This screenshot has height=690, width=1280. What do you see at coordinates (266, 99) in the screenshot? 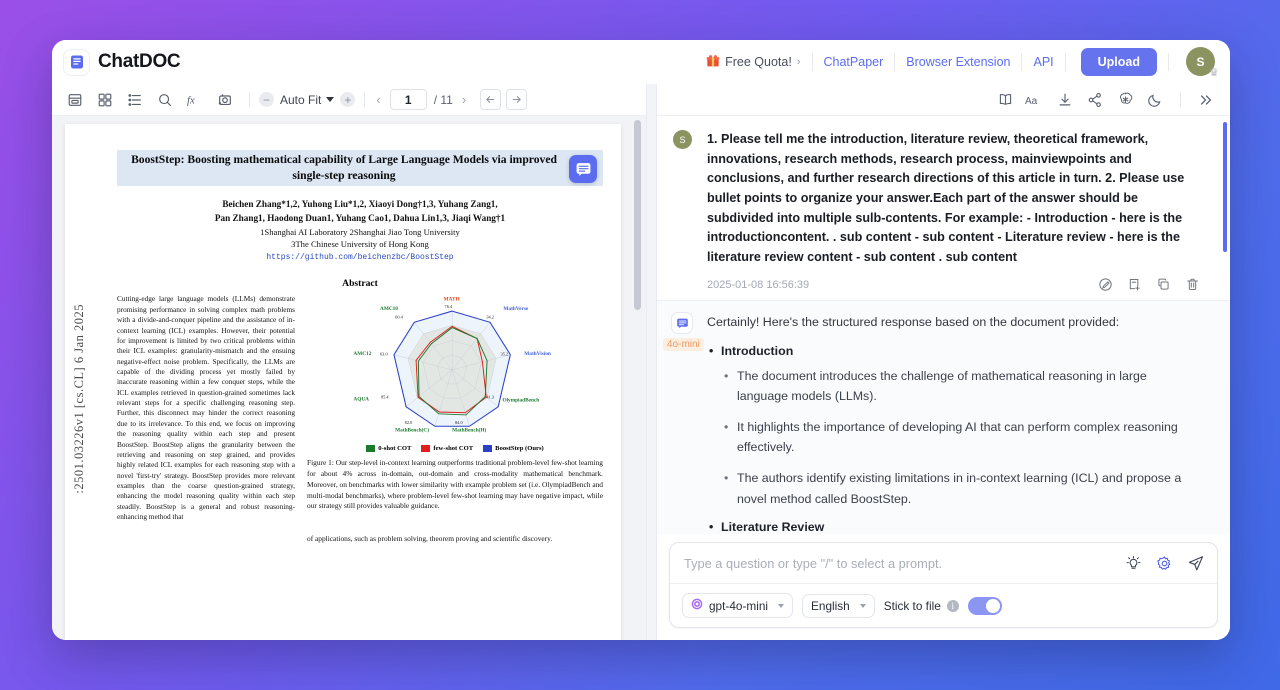
I see `zoom-out-button: −` at bounding box center [266, 99].